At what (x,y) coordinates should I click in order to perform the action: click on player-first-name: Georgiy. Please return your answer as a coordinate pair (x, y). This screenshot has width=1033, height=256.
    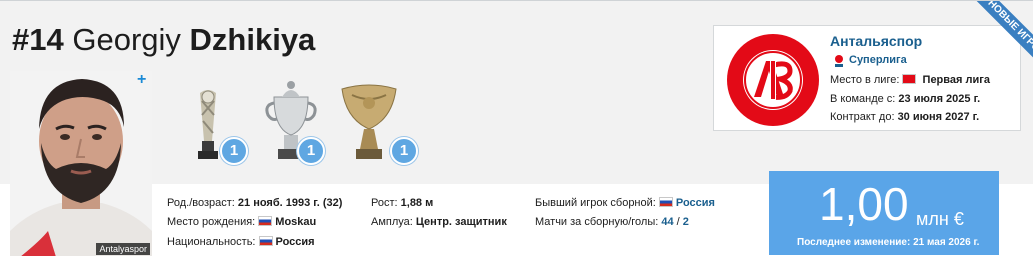
    Looking at the image, I should click on (126, 39).